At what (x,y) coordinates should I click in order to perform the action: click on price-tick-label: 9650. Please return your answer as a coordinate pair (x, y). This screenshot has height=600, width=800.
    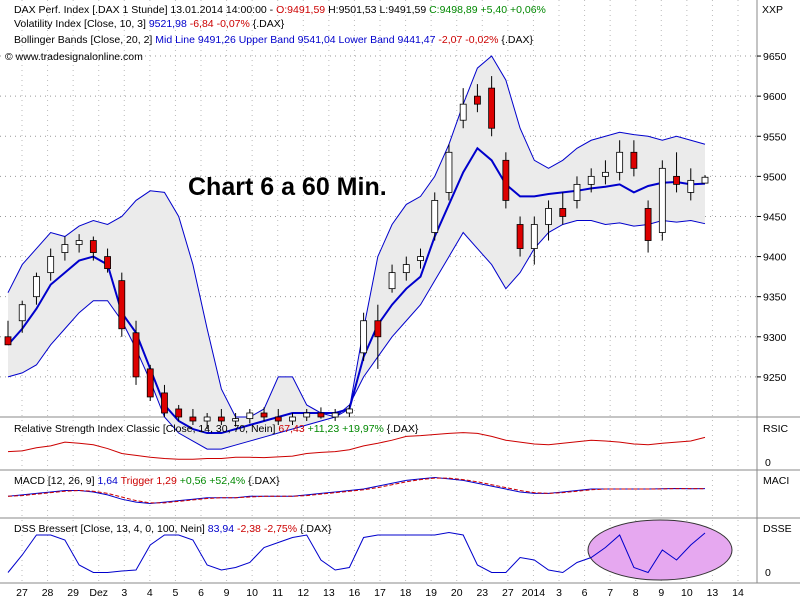
    Looking at the image, I should click on (775, 57).